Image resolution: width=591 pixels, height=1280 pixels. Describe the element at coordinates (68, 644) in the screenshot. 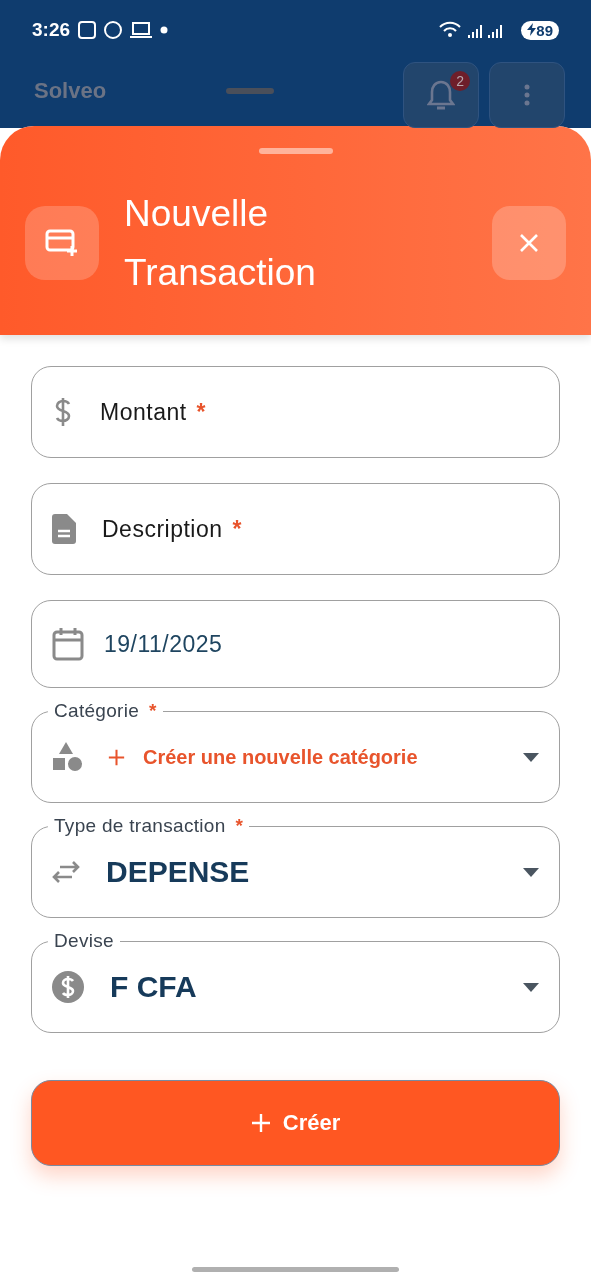

I see `calendar-icon` at that location.